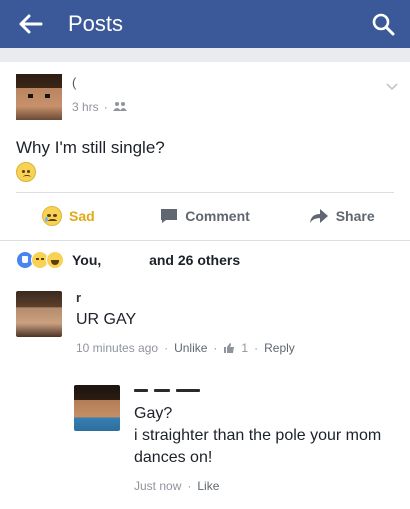 The width and height of the screenshot is (410, 509). What do you see at coordinates (90, 147) in the screenshot?
I see `post-text: Why I'm still single?` at bounding box center [90, 147].